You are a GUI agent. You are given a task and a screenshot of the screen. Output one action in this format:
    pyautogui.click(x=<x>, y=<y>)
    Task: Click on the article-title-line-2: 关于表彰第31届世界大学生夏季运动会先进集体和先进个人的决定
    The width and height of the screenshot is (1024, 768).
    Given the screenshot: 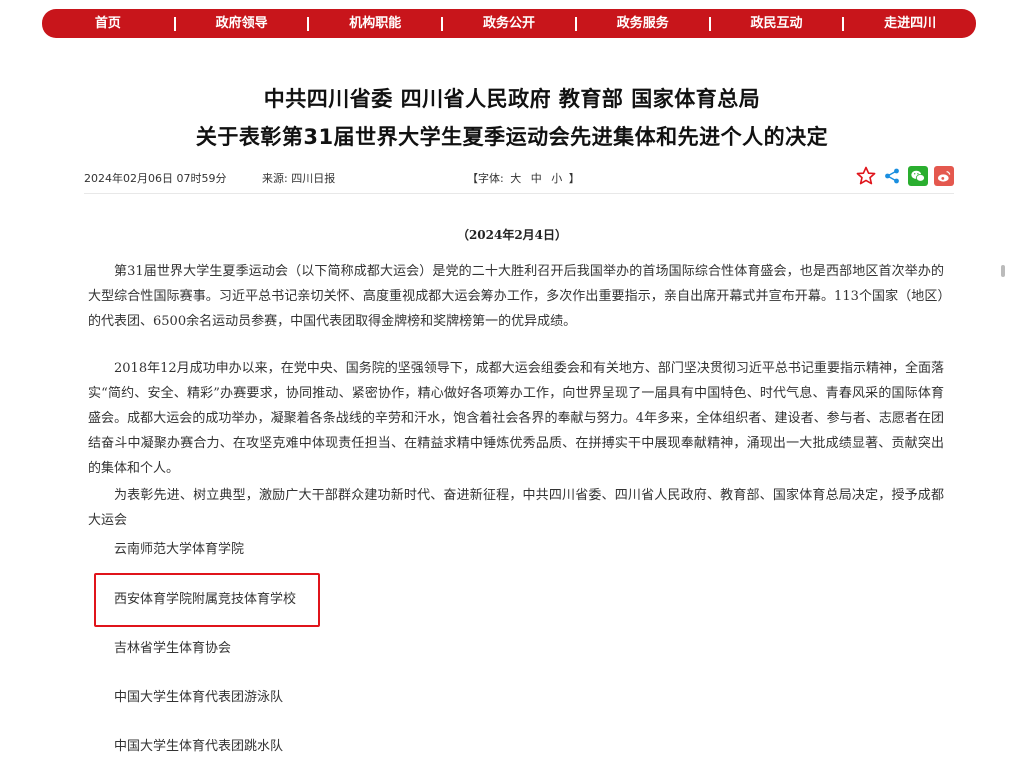 What is the action you would take?
    pyautogui.click(x=512, y=137)
    